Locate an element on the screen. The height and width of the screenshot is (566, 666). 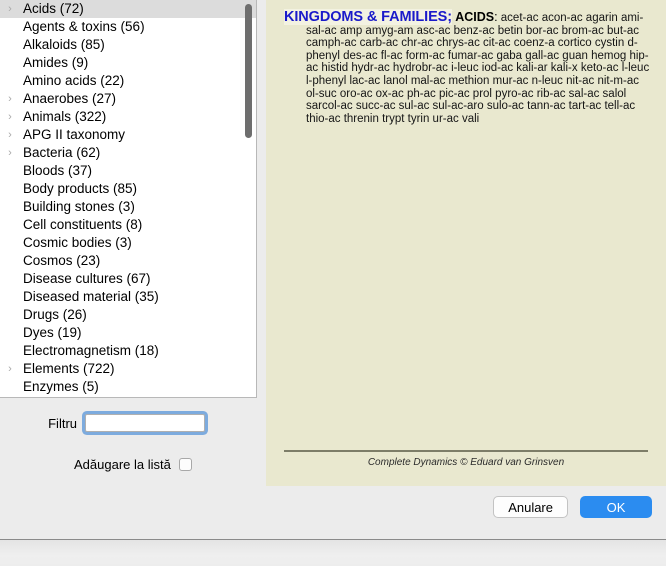
list-item: ›Cosmos (23) is located at coordinates (128, 261).